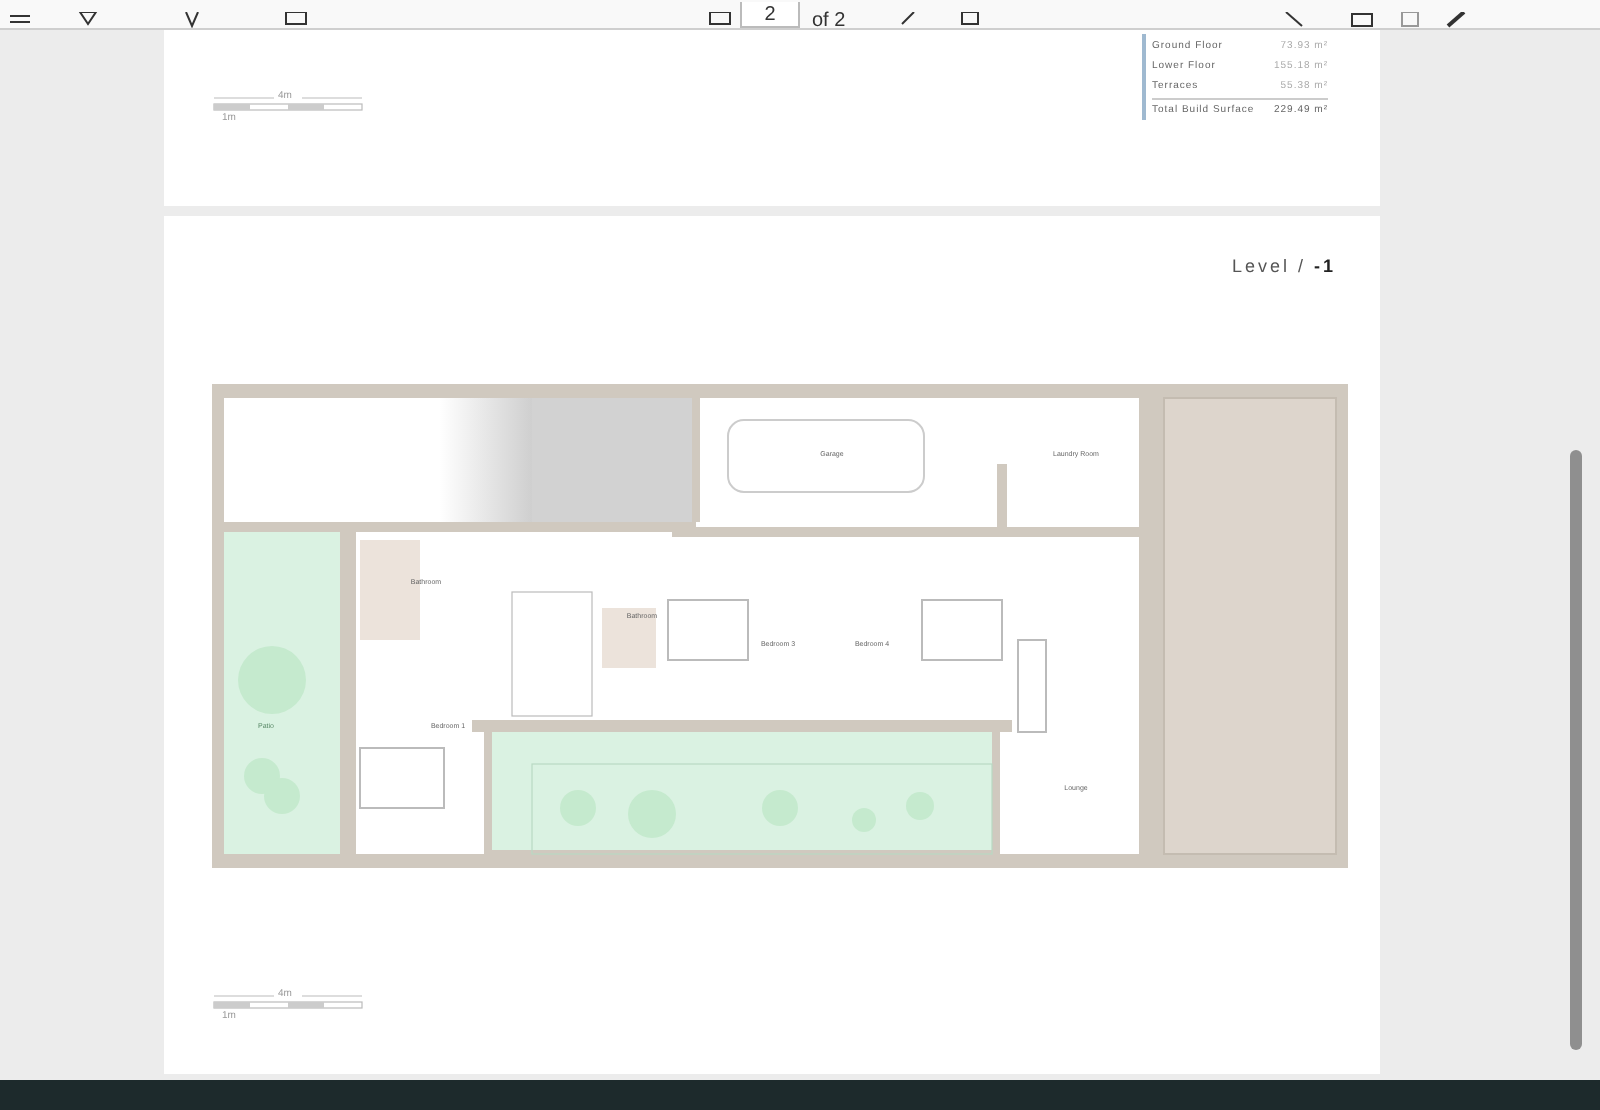 This screenshot has height=1110, width=1600. I want to click on level-label: Level /, so click(1268, 266).